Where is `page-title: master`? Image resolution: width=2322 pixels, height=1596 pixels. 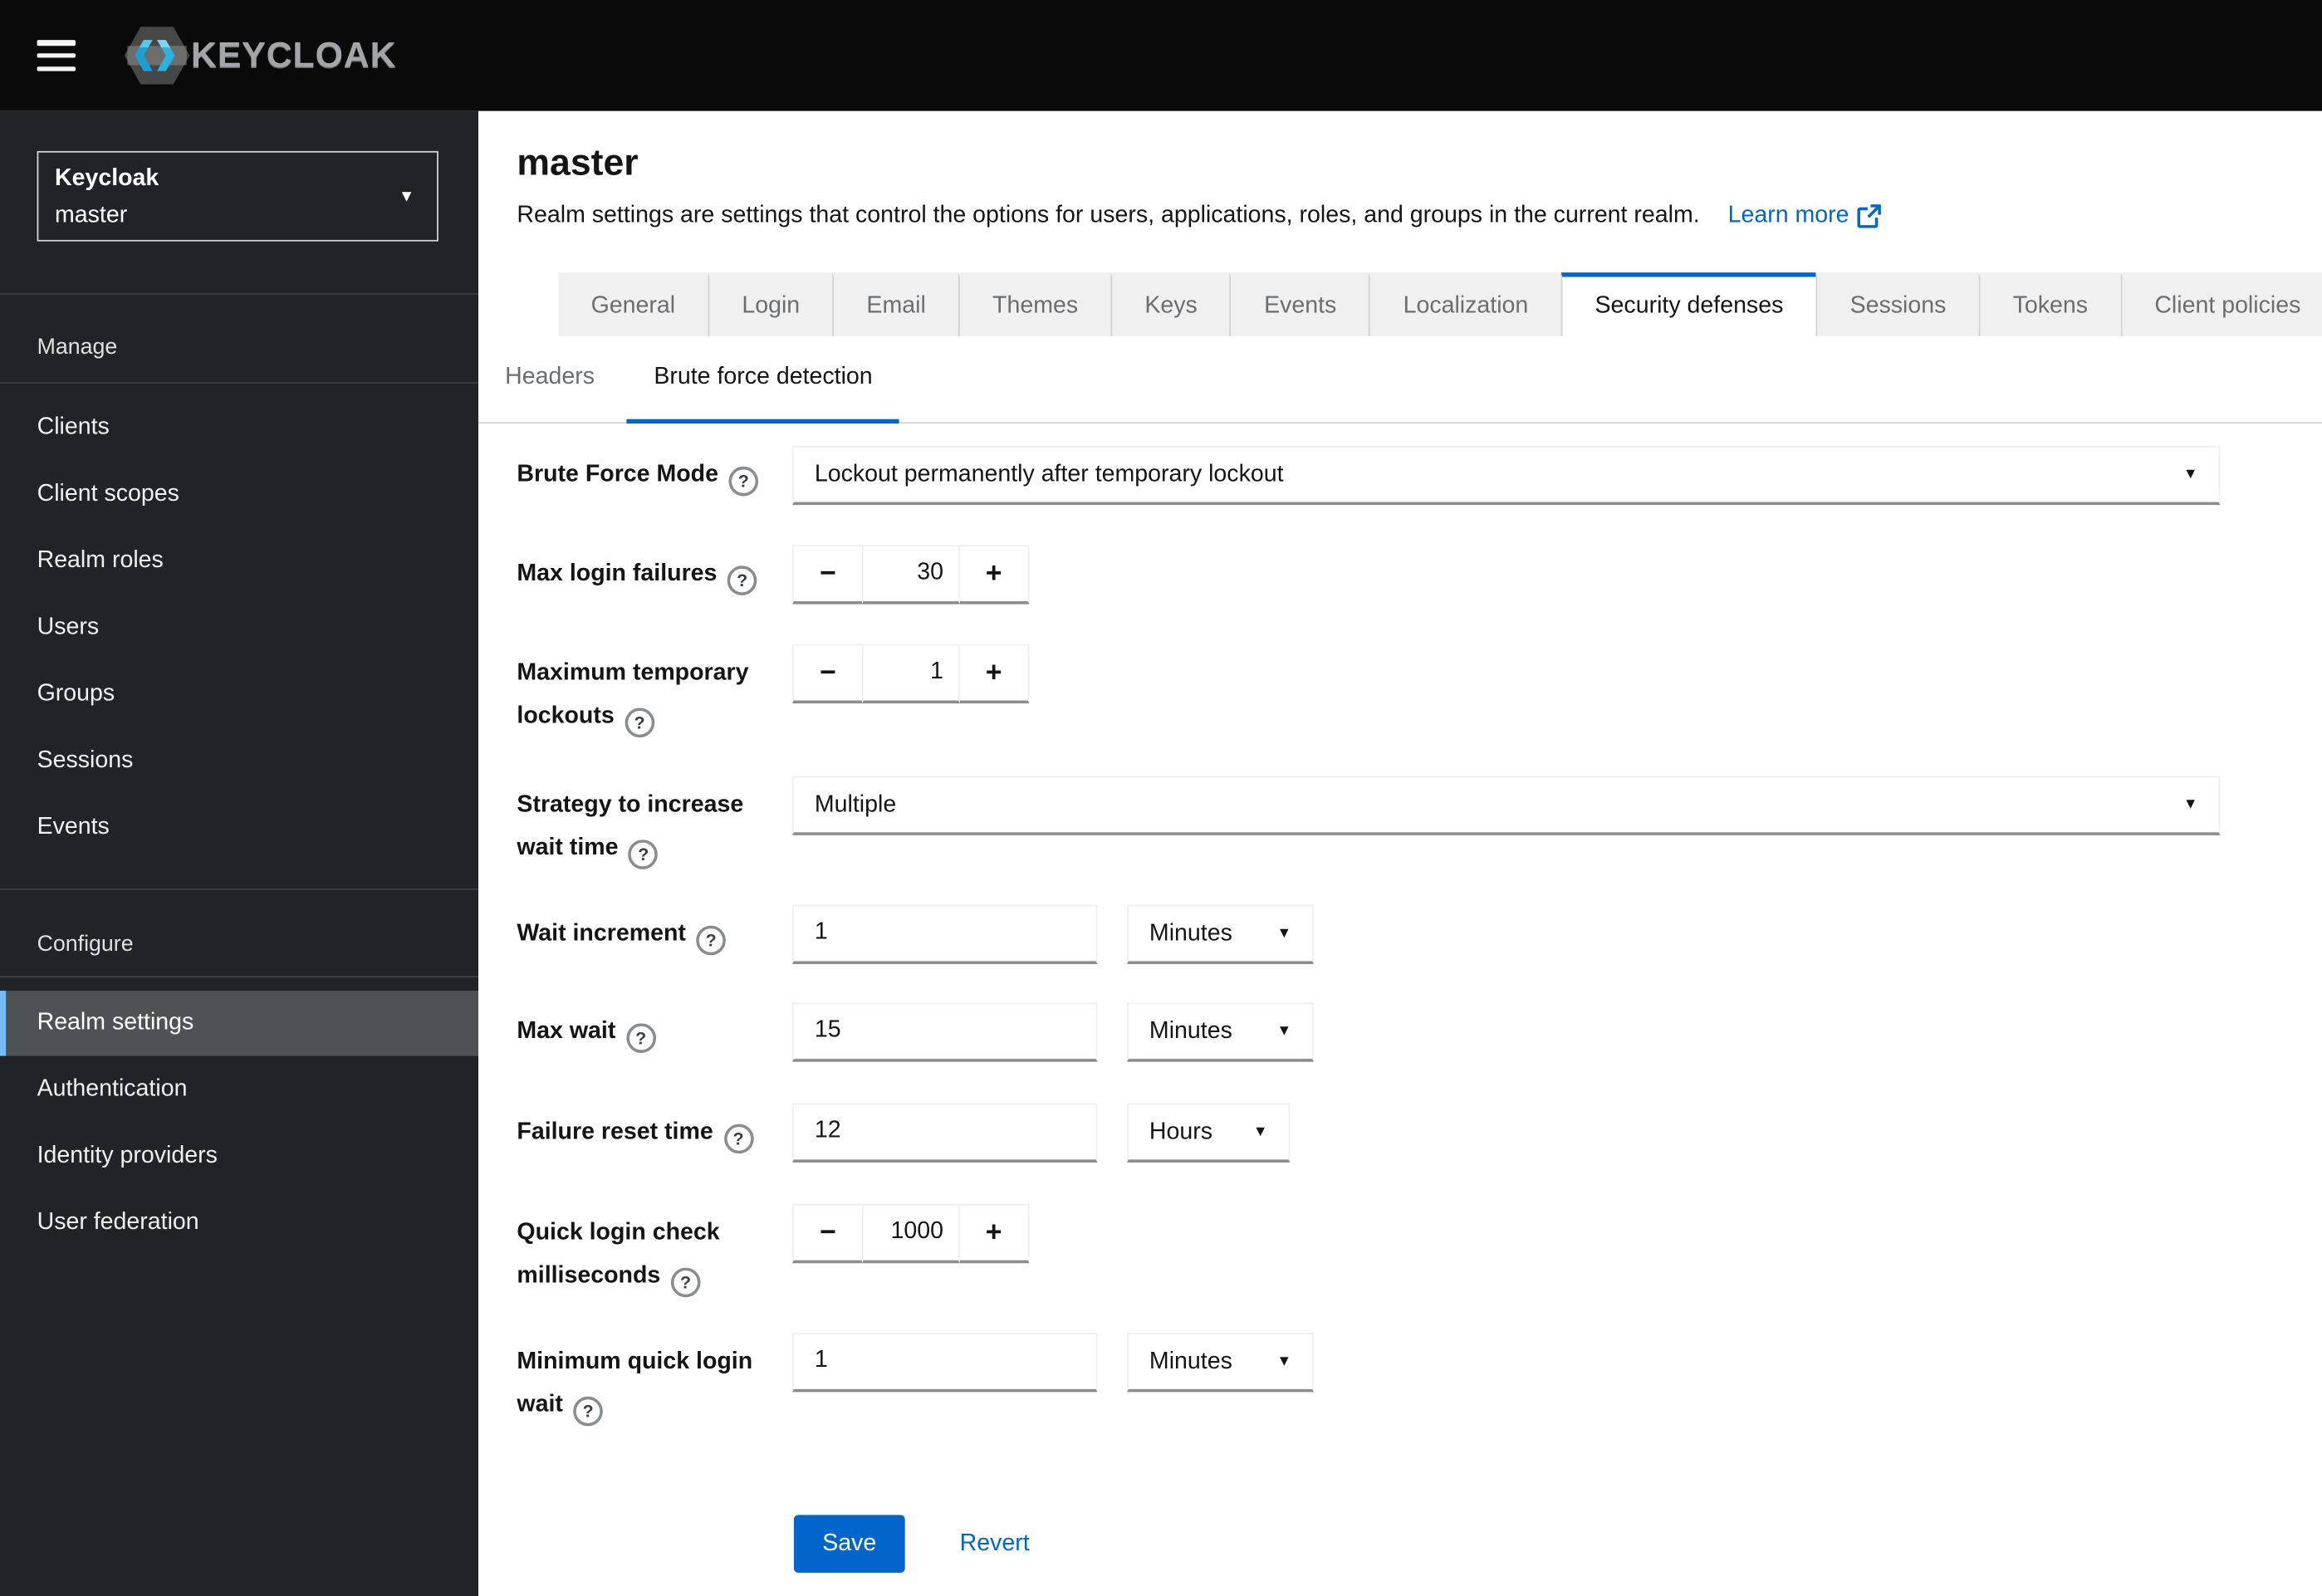
page-title: master is located at coordinates (578, 163).